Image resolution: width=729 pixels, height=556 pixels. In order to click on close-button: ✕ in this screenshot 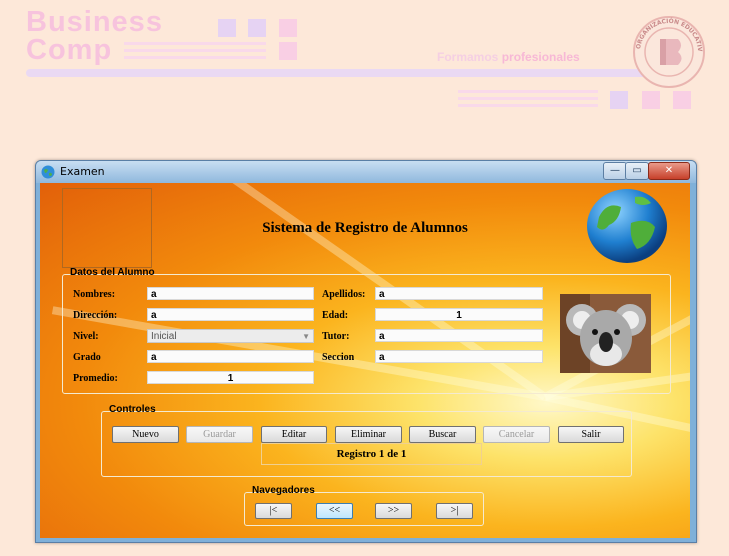, I will do `click(669, 171)`.